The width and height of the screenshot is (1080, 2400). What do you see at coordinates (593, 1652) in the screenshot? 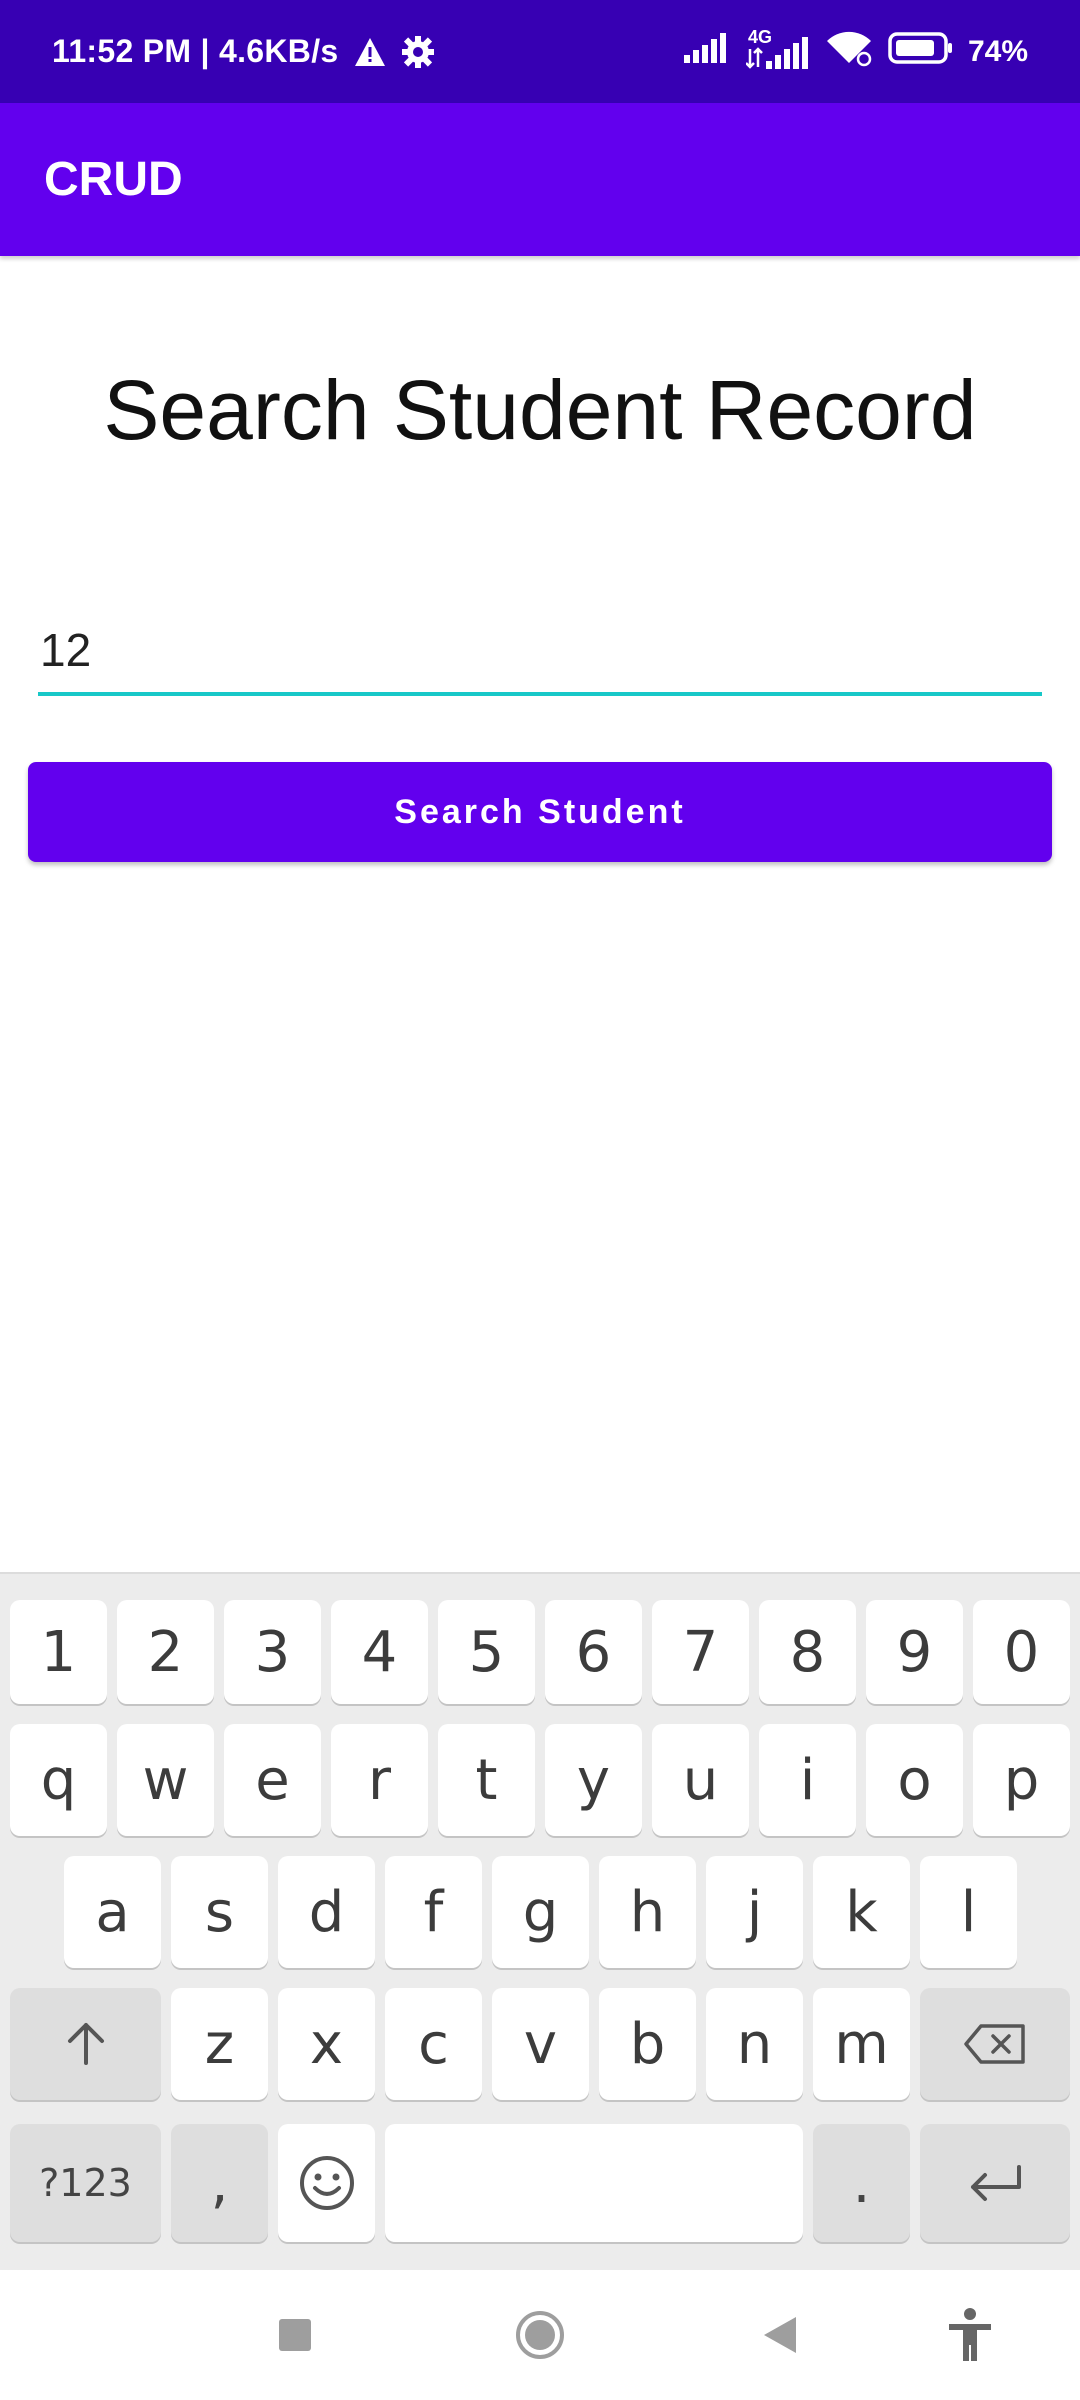
I see `key-6: 6` at bounding box center [593, 1652].